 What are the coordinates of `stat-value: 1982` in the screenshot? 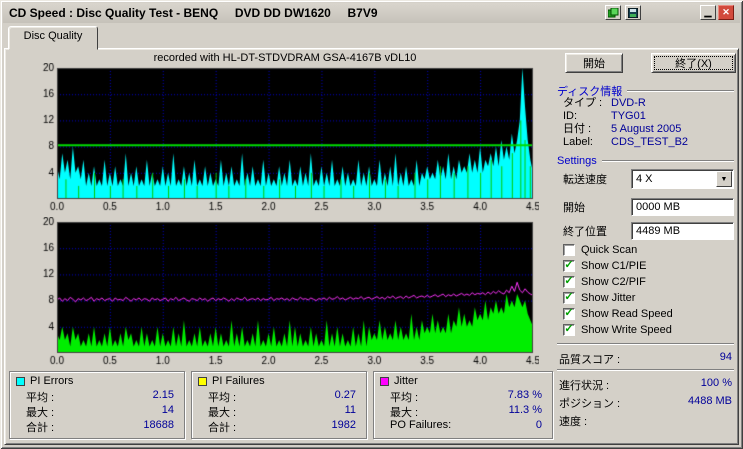 It's located at (343, 425).